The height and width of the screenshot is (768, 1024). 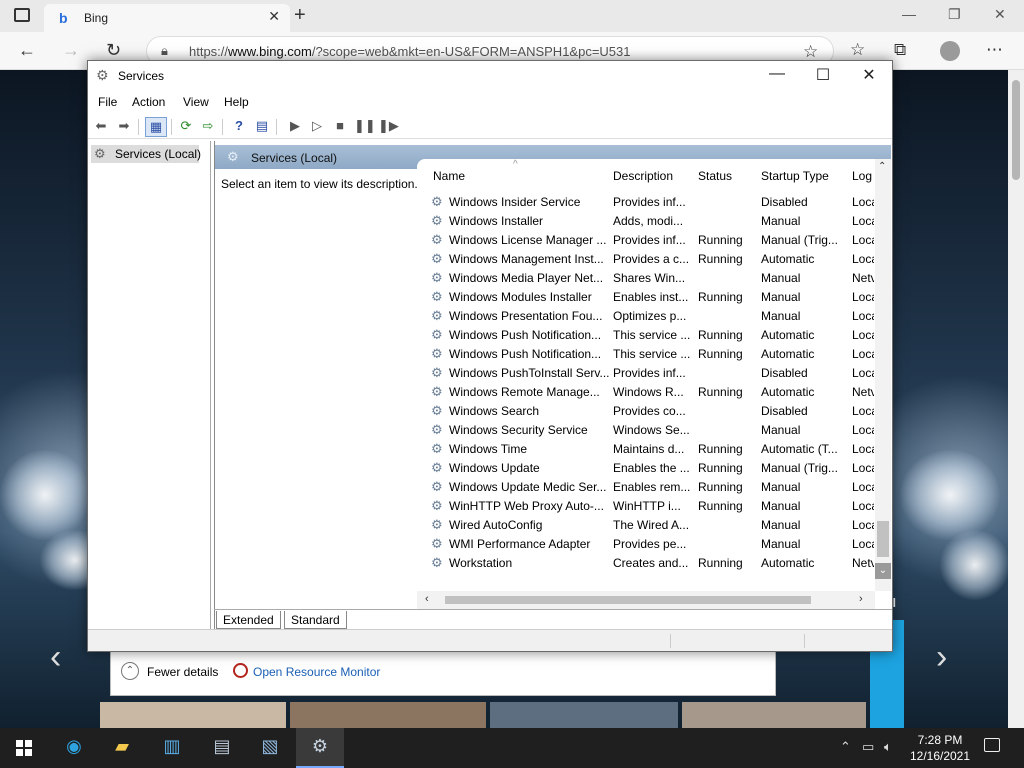 What do you see at coordinates (262, 126) in the screenshot?
I see `properties-icon: ▤` at bounding box center [262, 126].